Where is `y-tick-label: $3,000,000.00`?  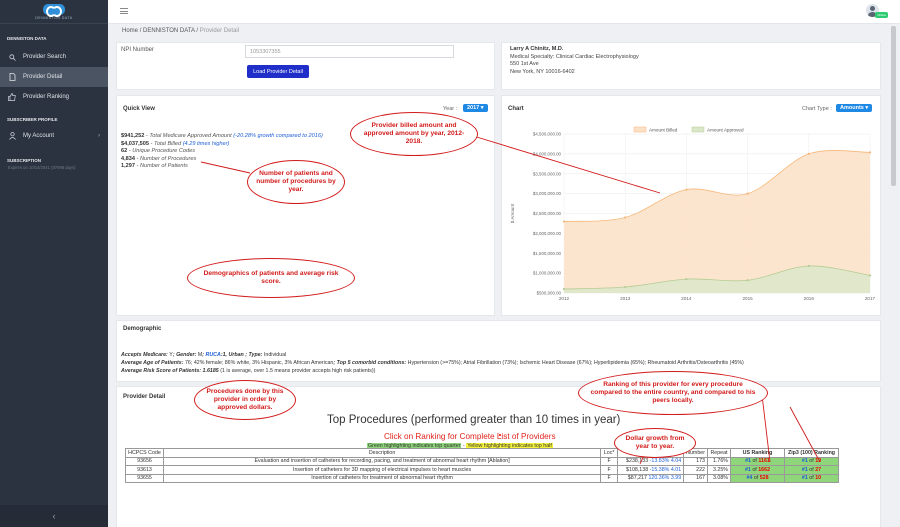
y-tick-label: $3,000,000.00 is located at coordinates (547, 193).